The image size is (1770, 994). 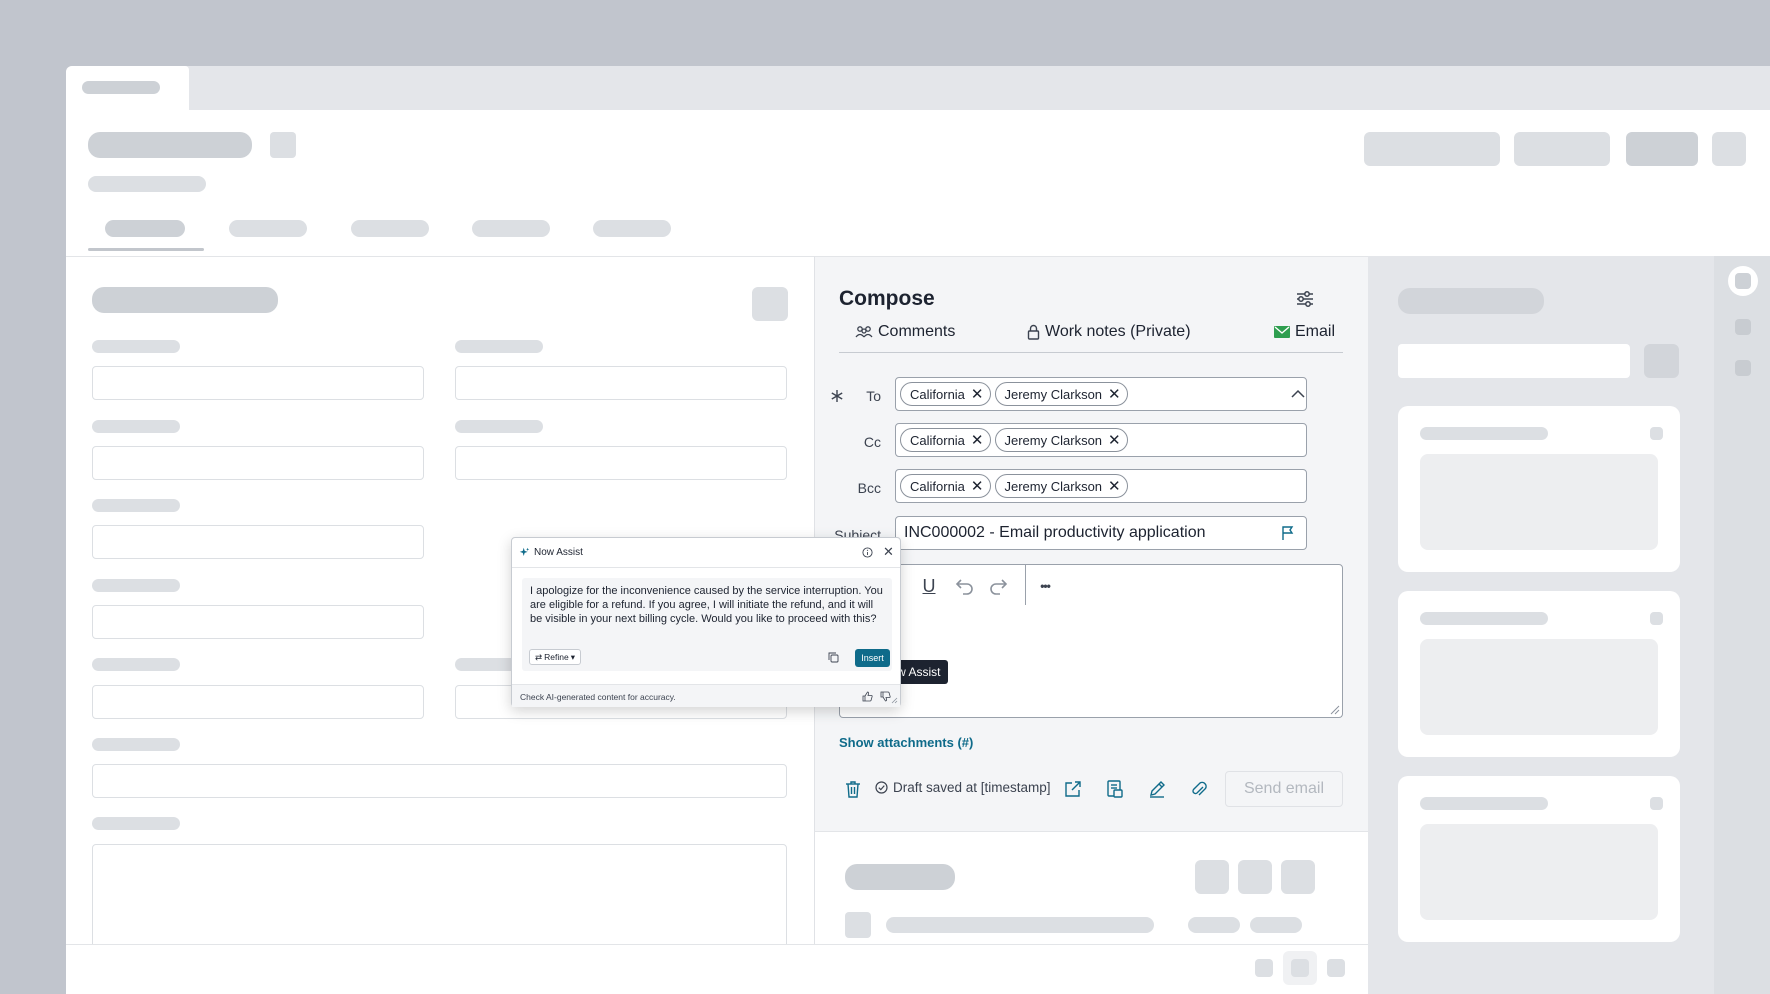 I want to click on more-options-button: •••, so click(x=1045, y=586).